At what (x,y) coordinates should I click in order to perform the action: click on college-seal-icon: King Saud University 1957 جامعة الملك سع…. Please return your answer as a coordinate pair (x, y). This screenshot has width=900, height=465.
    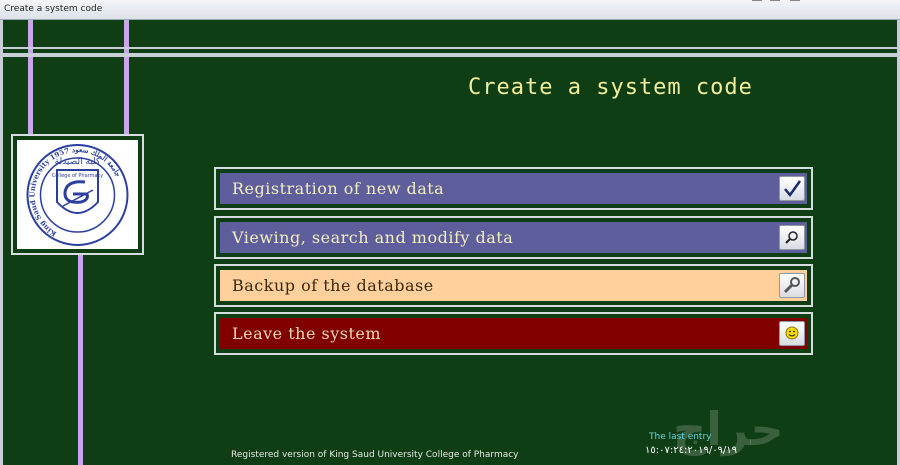
    Looking at the image, I should click on (77, 195).